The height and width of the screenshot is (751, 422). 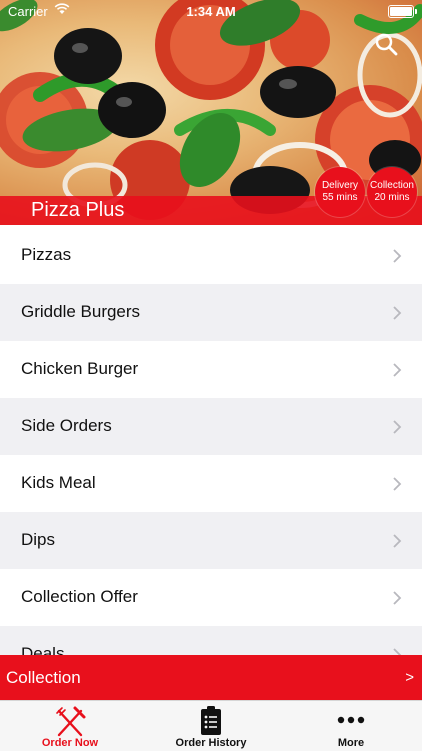 What do you see at coordinates (402, 11) in the screenshot?
I see `battery-icon` at bounding box center [402, 11].